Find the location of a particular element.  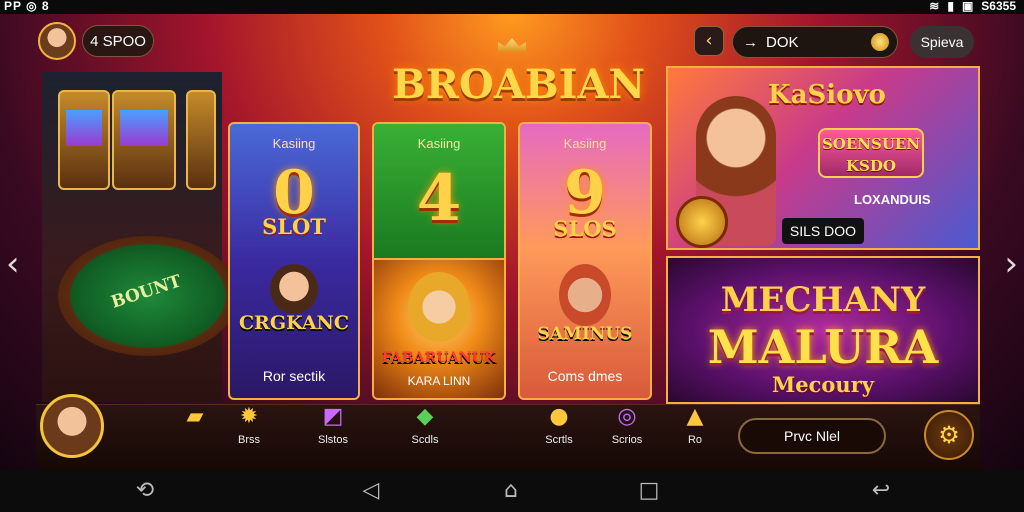

play-button: Prvc Nlel is located at coordinates (812, 436).